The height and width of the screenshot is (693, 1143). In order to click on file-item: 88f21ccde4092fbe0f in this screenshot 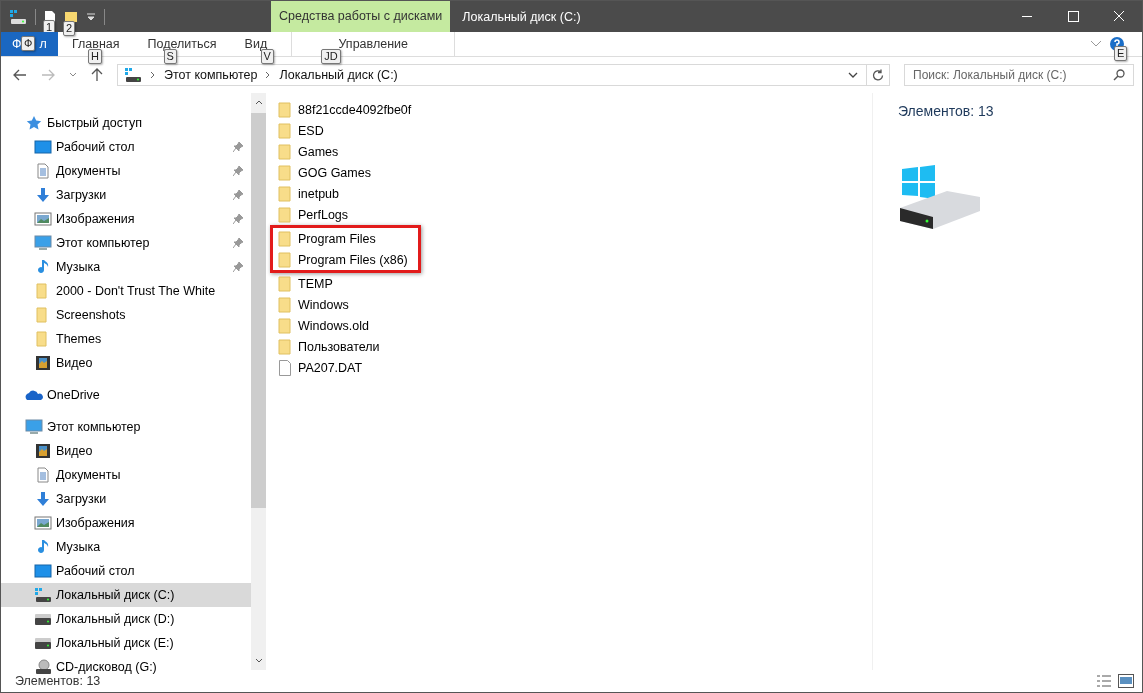, I will do `click(358, 109)`.